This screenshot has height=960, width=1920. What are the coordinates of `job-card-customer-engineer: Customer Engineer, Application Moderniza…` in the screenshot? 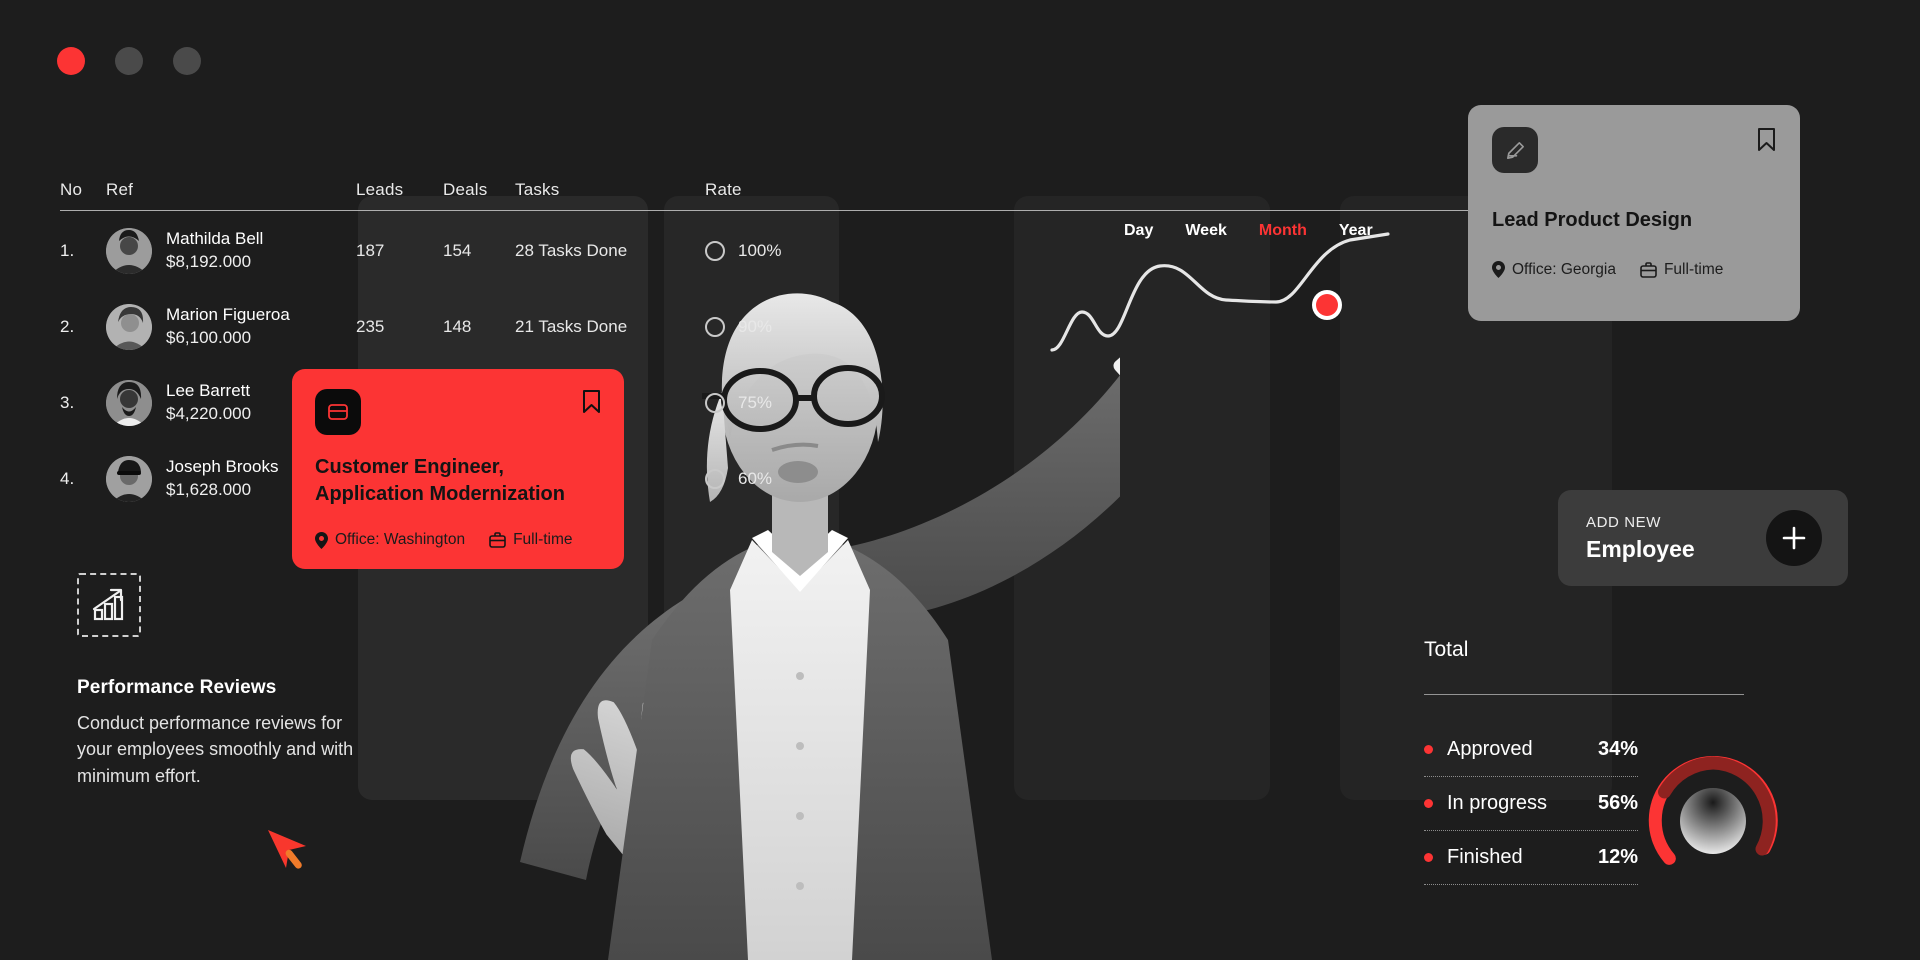 It's located at (458, 469).